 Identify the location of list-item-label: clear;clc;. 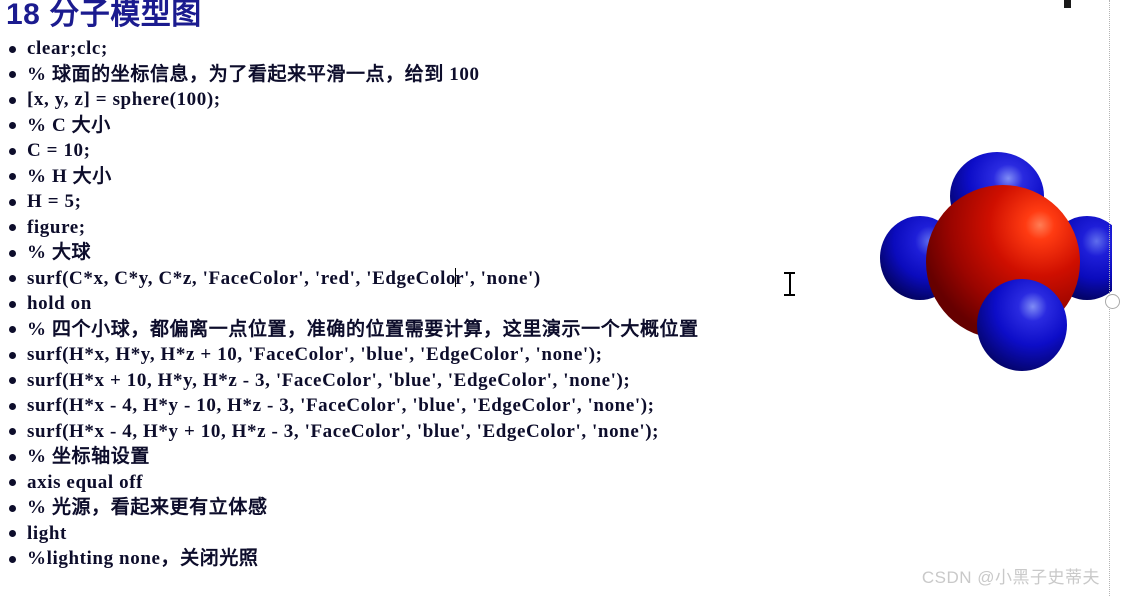
(67, 48).